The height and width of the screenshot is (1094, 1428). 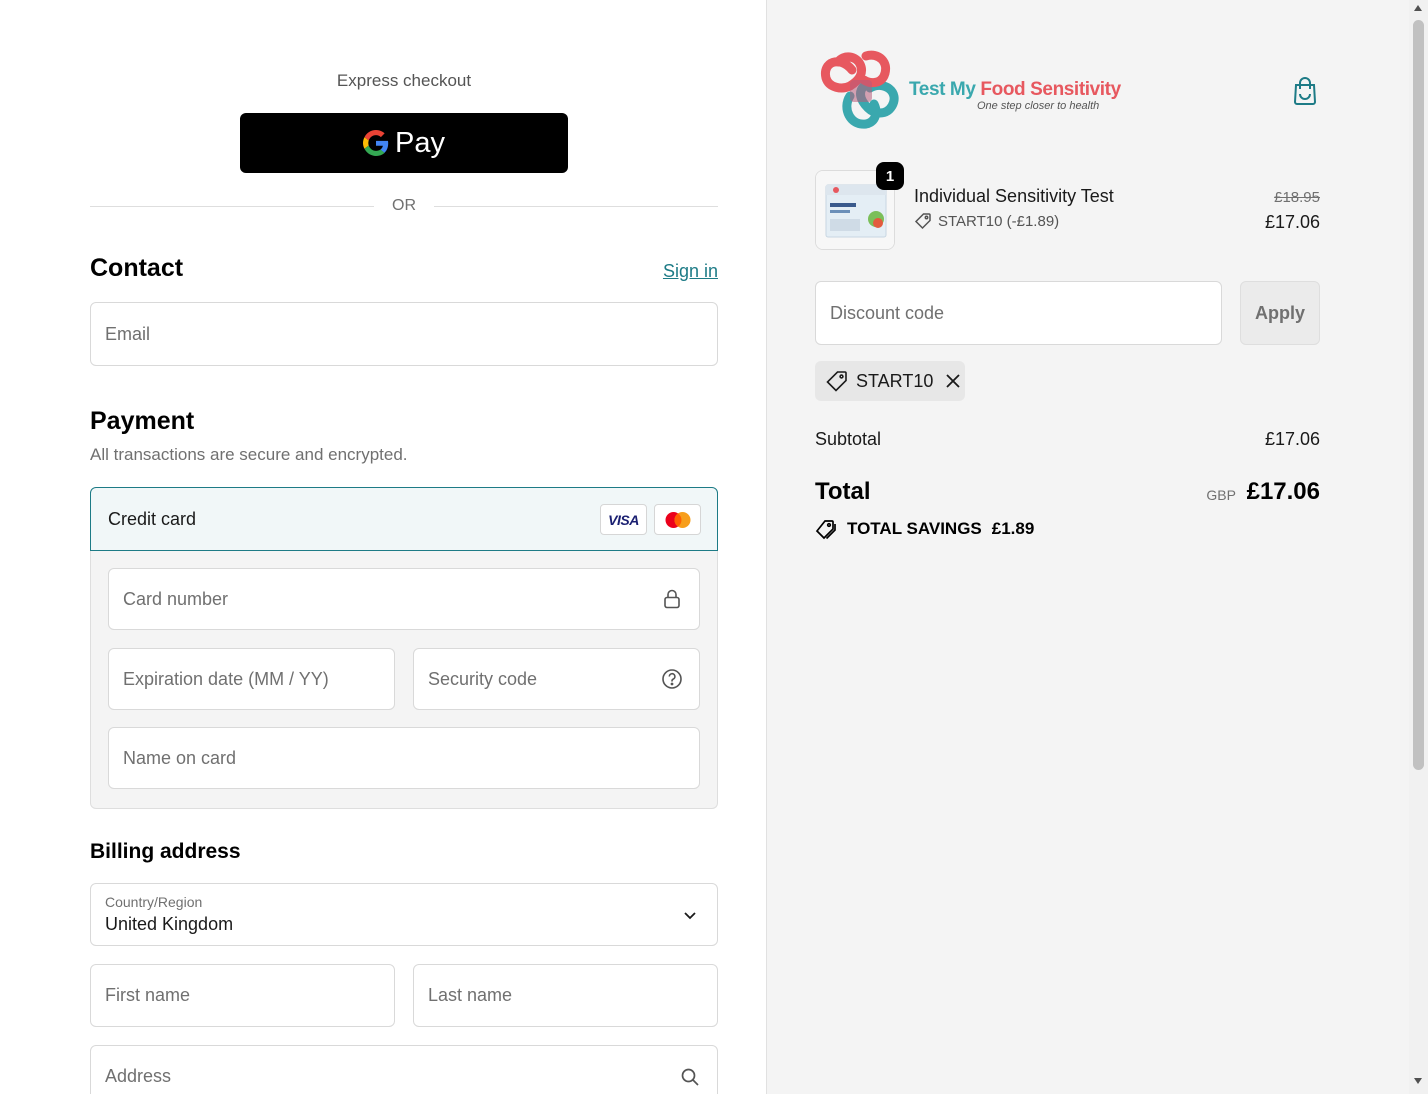 I want to click on total-savings: TOTAL SAVINGS £1.89, so click(x=924, y=529).